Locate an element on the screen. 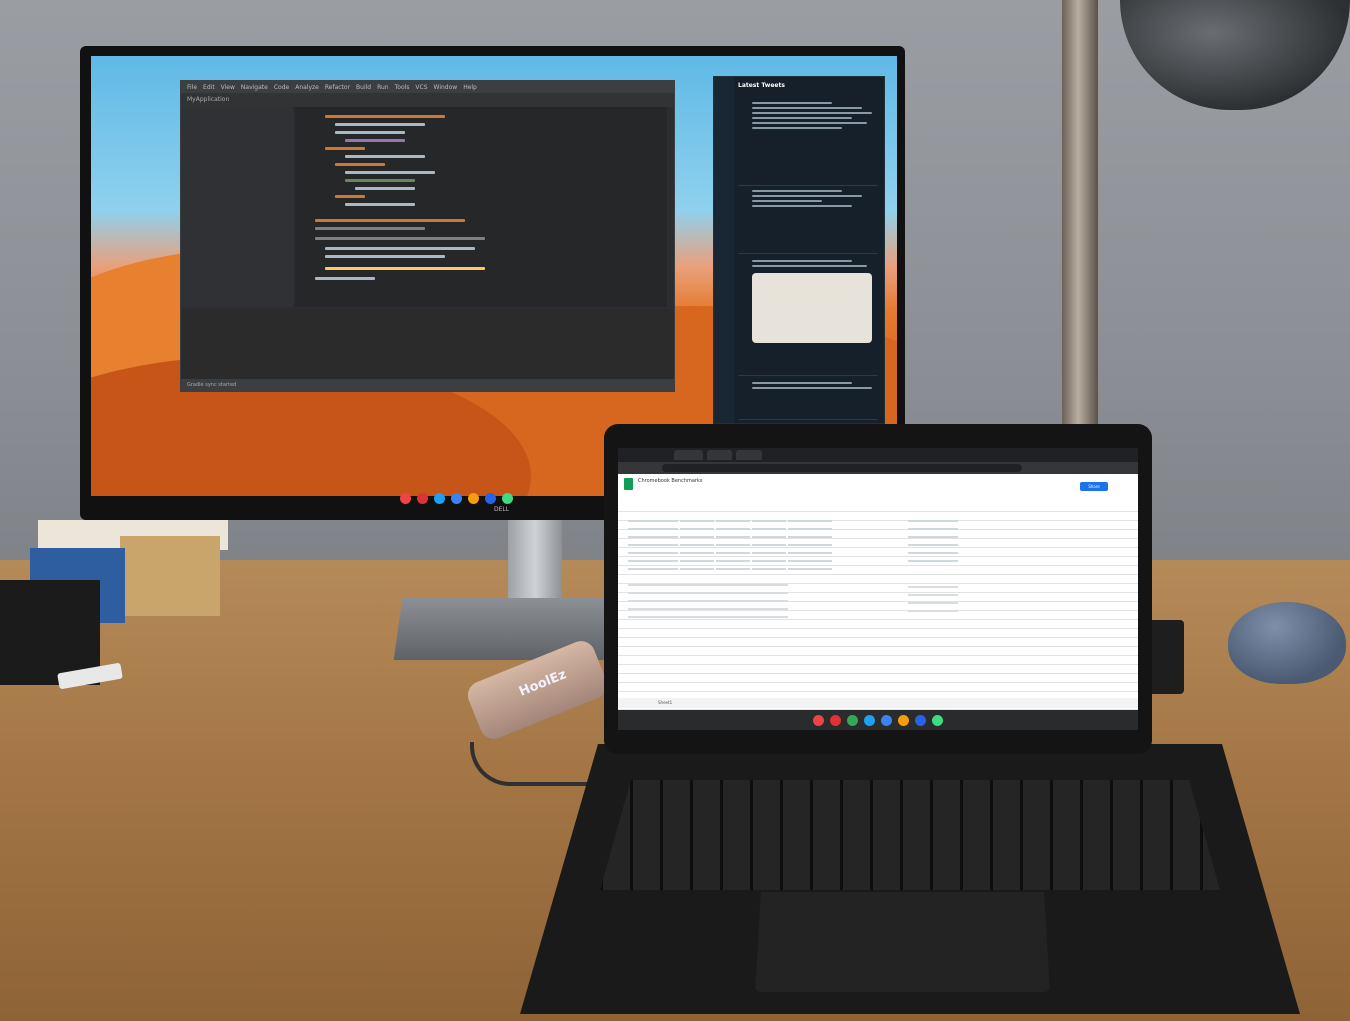 The height and width of the screenshot is (1021, 1350). floor-lamp-pole is located at coordinates (1080, 215).